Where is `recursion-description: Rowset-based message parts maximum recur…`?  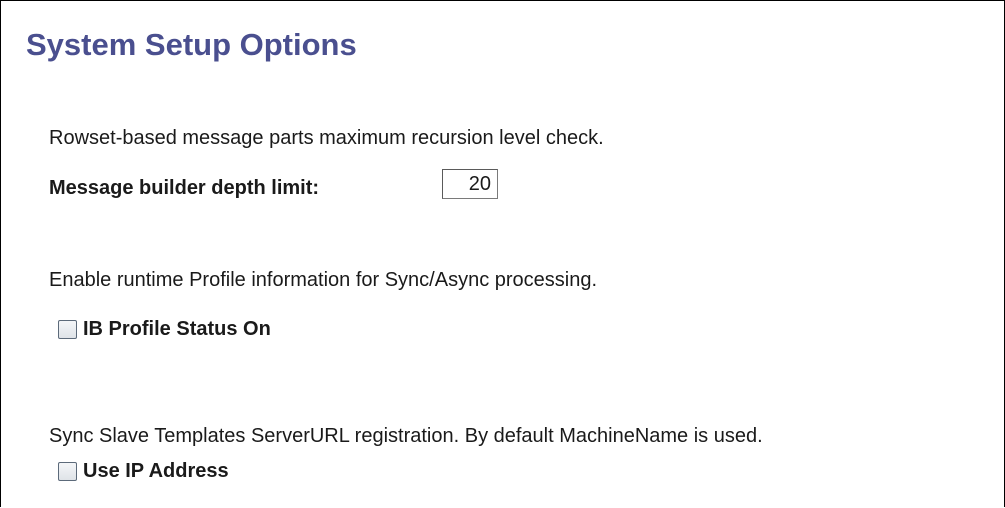 recursion-description: Rowset-based message parts maximum recur… is located at coordinates (326, 138).